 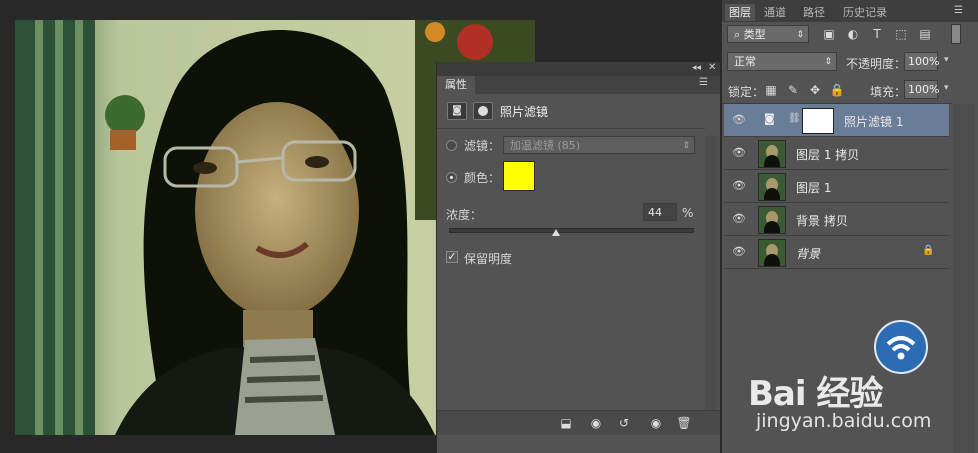 What do you see at coordinates (794, 118) in the screenshot?
I see `chain-link-icon: ⛓` at bounding box center [794, 118].